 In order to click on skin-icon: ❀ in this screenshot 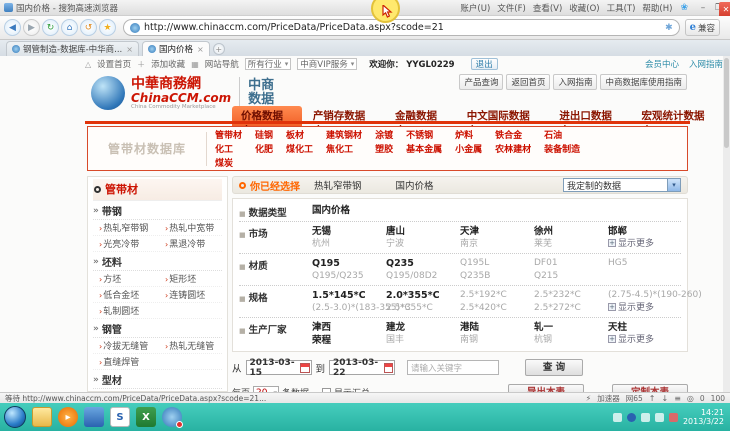, I will do `click(684, 8)`.